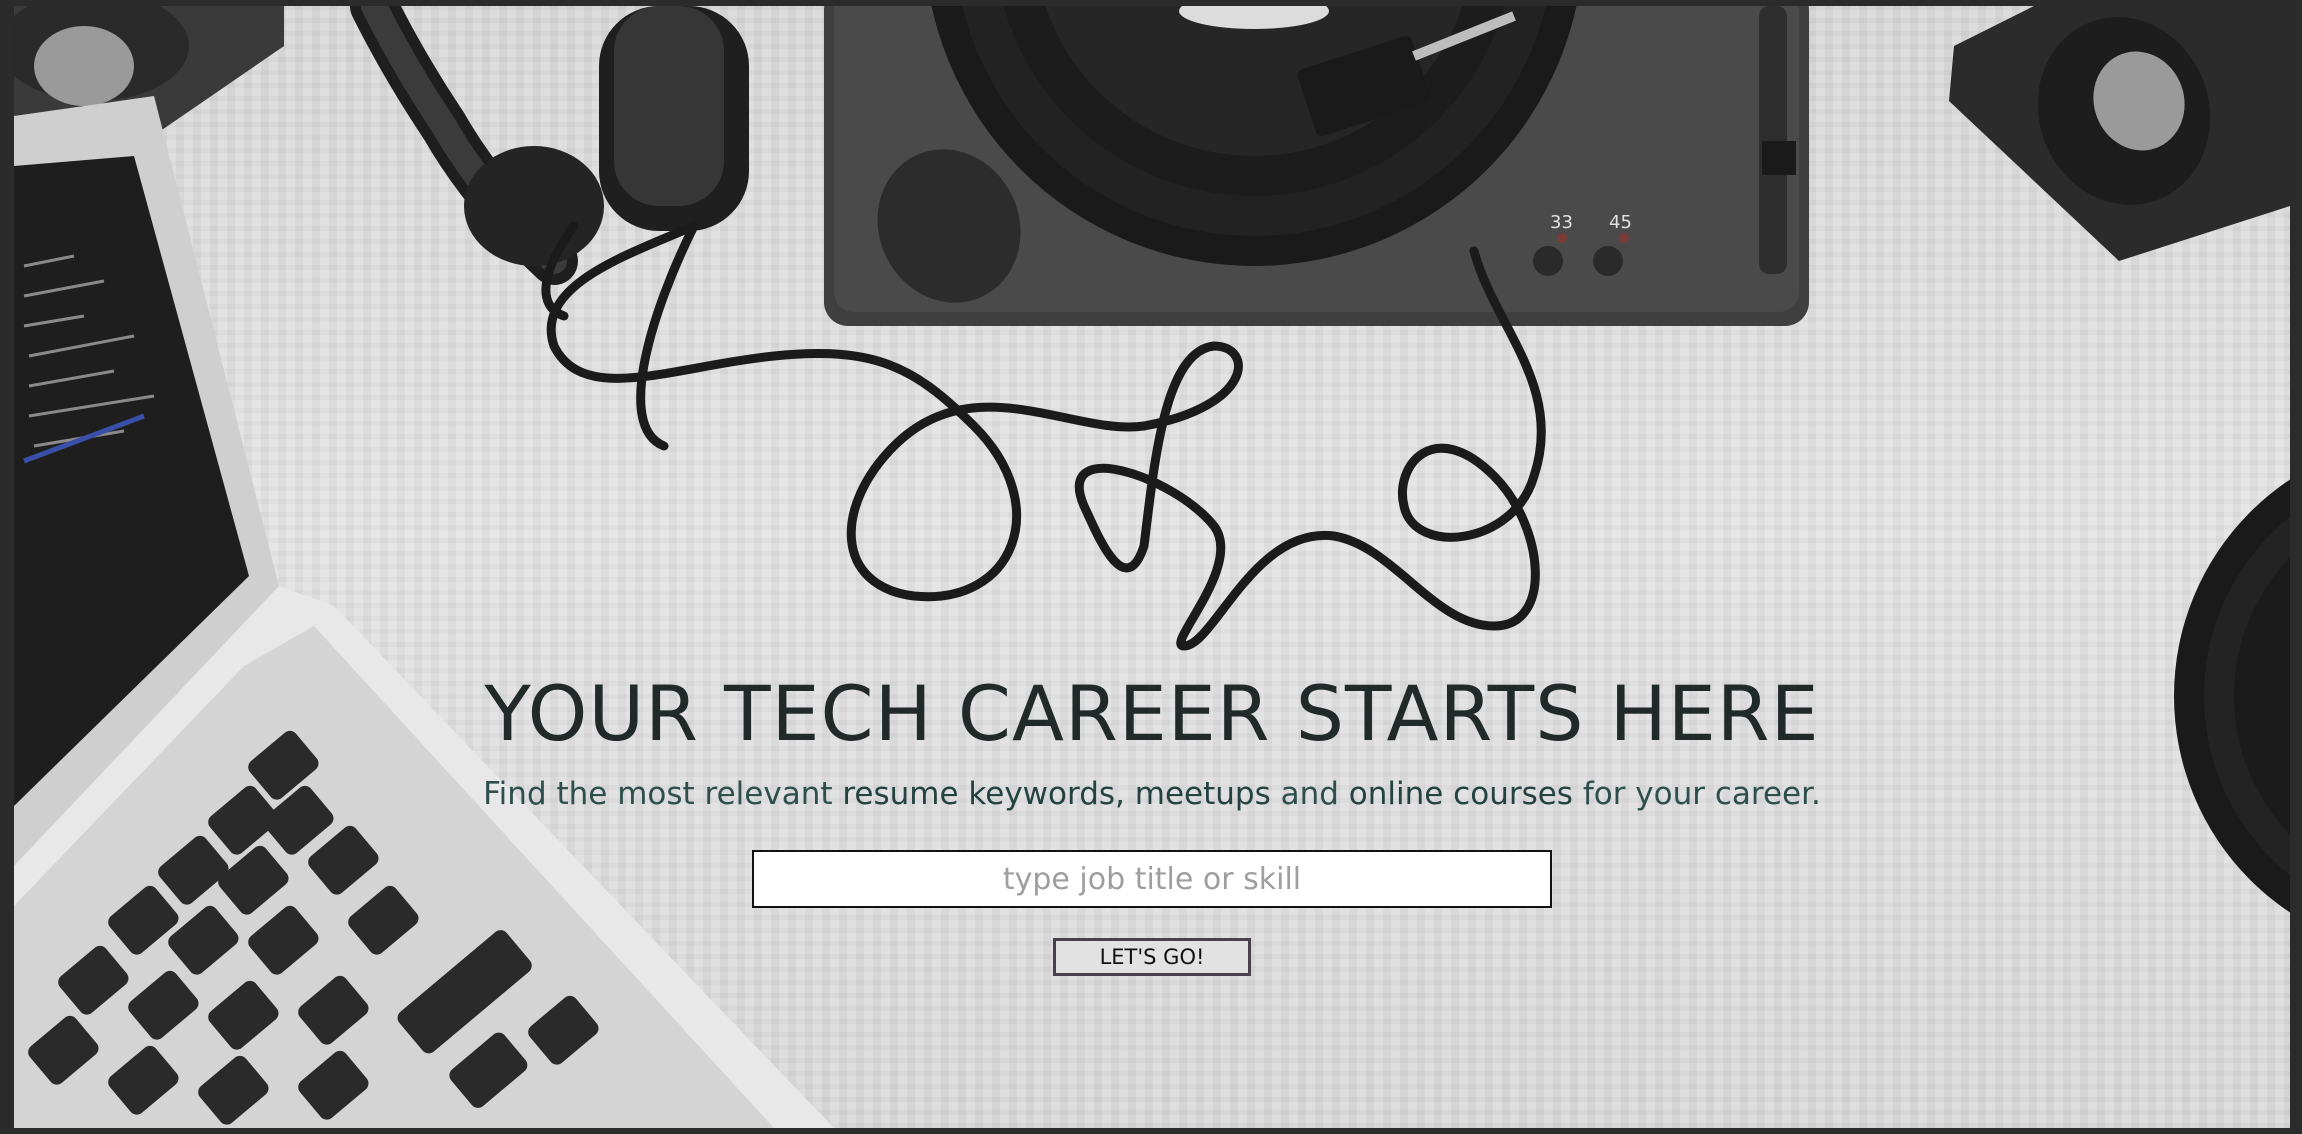 The width and height of the screenshot is (2302, 1134). What do you see at coordinates (1309, 794) in the screenshot?
I see `subtitle-text-and: and` at bounding box center [1309, 794].